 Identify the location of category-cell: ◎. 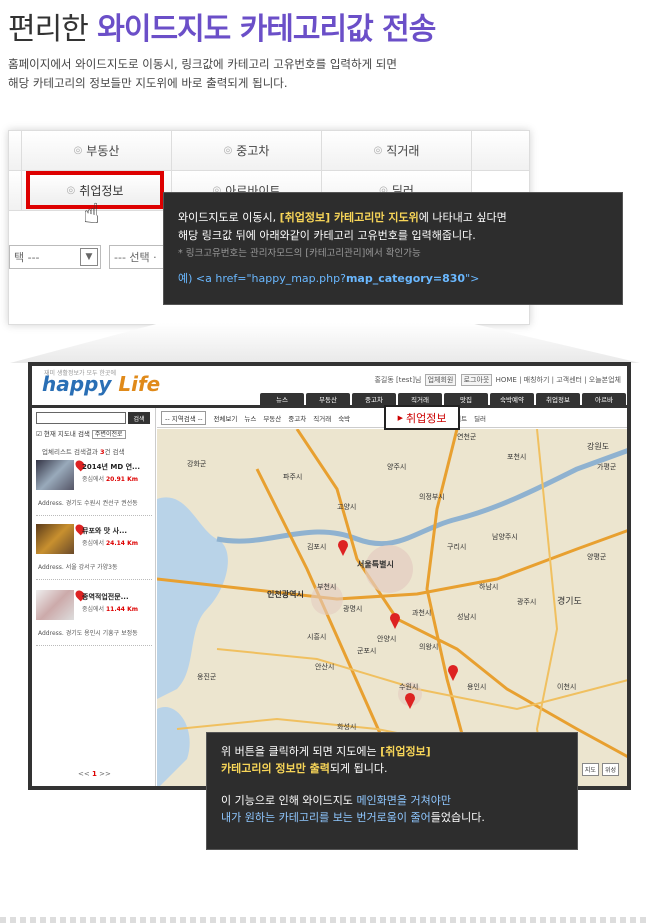
(500, 151).